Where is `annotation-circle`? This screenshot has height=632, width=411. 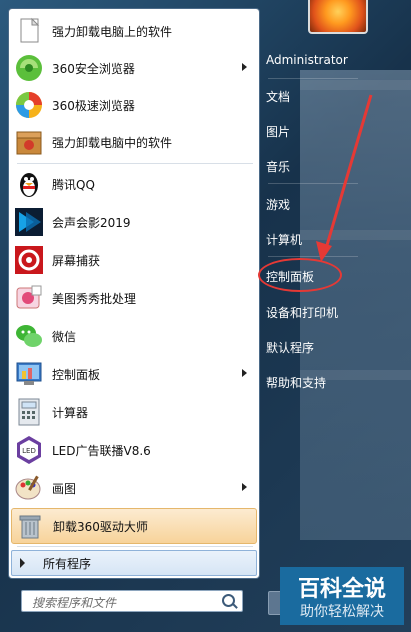 annotation-circle is located at coordinates (300, 275).